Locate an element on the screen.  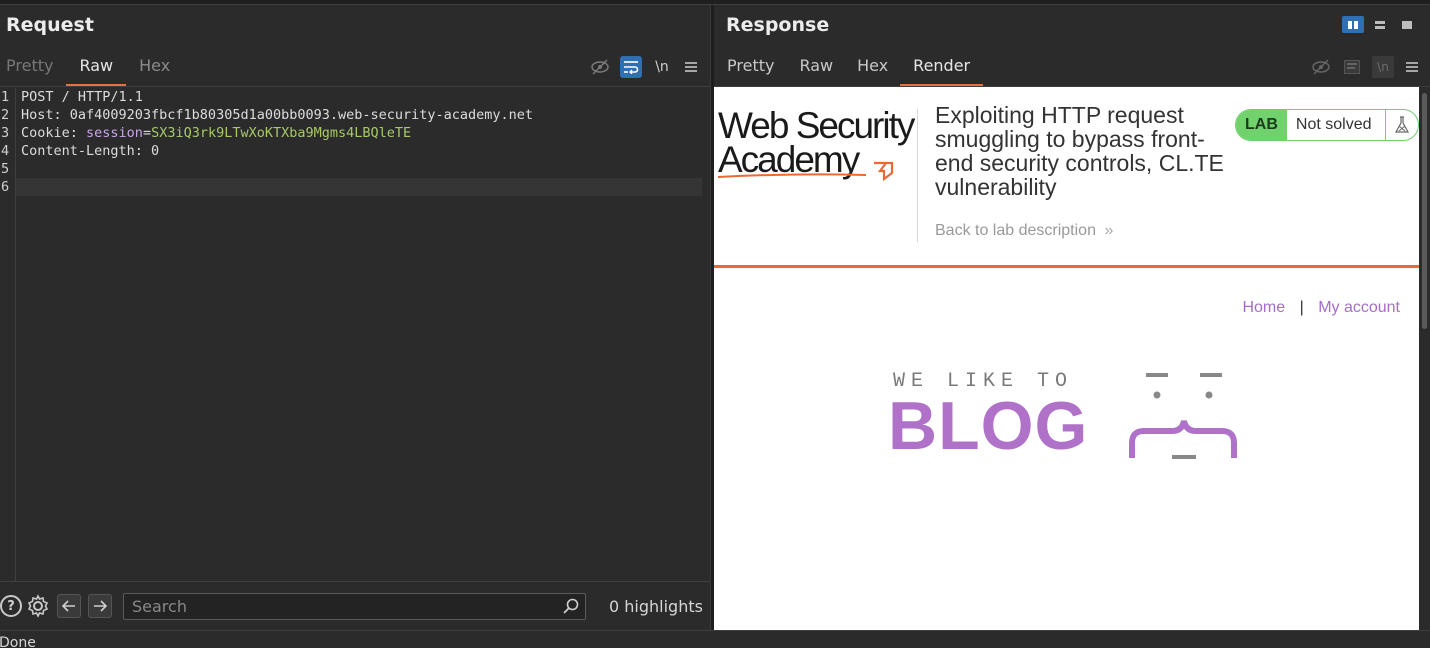
lab-status-badge: LAB Not solved is located at coordinates (1327, 125).